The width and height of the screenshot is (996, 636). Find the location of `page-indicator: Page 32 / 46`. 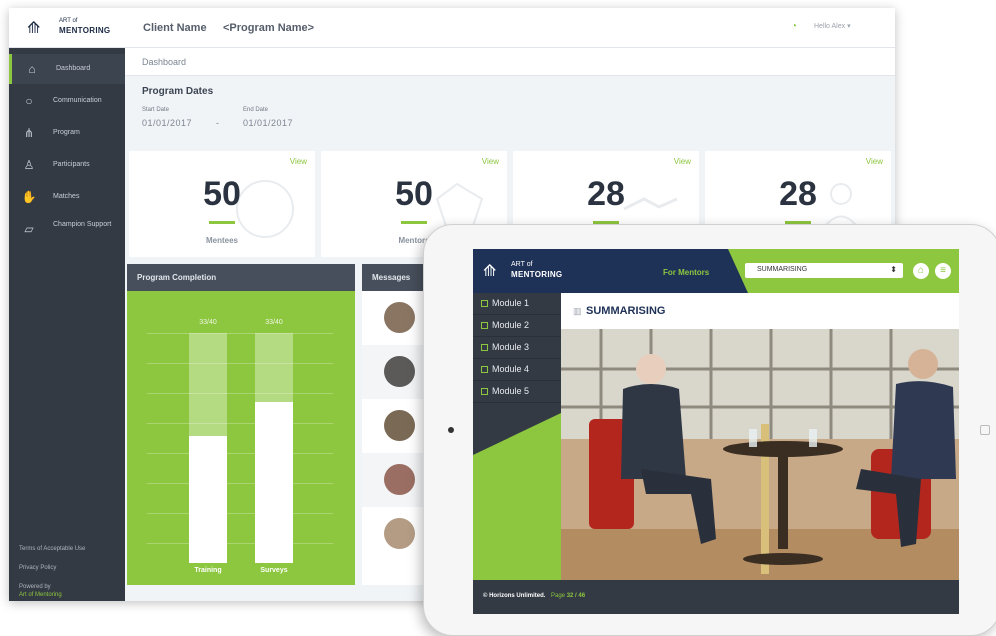

page-indicator: Page 32 / 46 is located at coordinates (568, 596).